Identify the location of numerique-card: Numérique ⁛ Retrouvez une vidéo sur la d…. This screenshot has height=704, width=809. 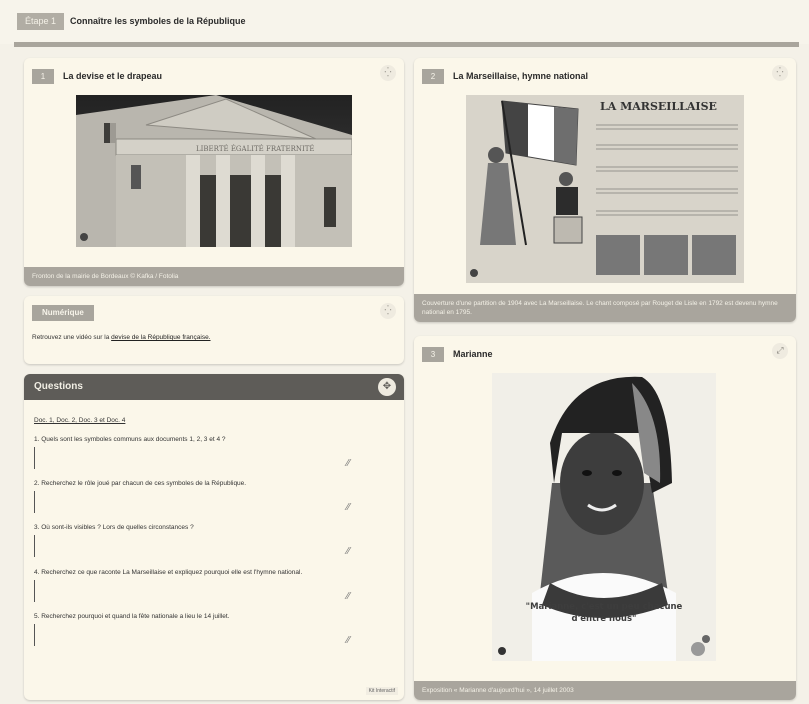
(214, 330).